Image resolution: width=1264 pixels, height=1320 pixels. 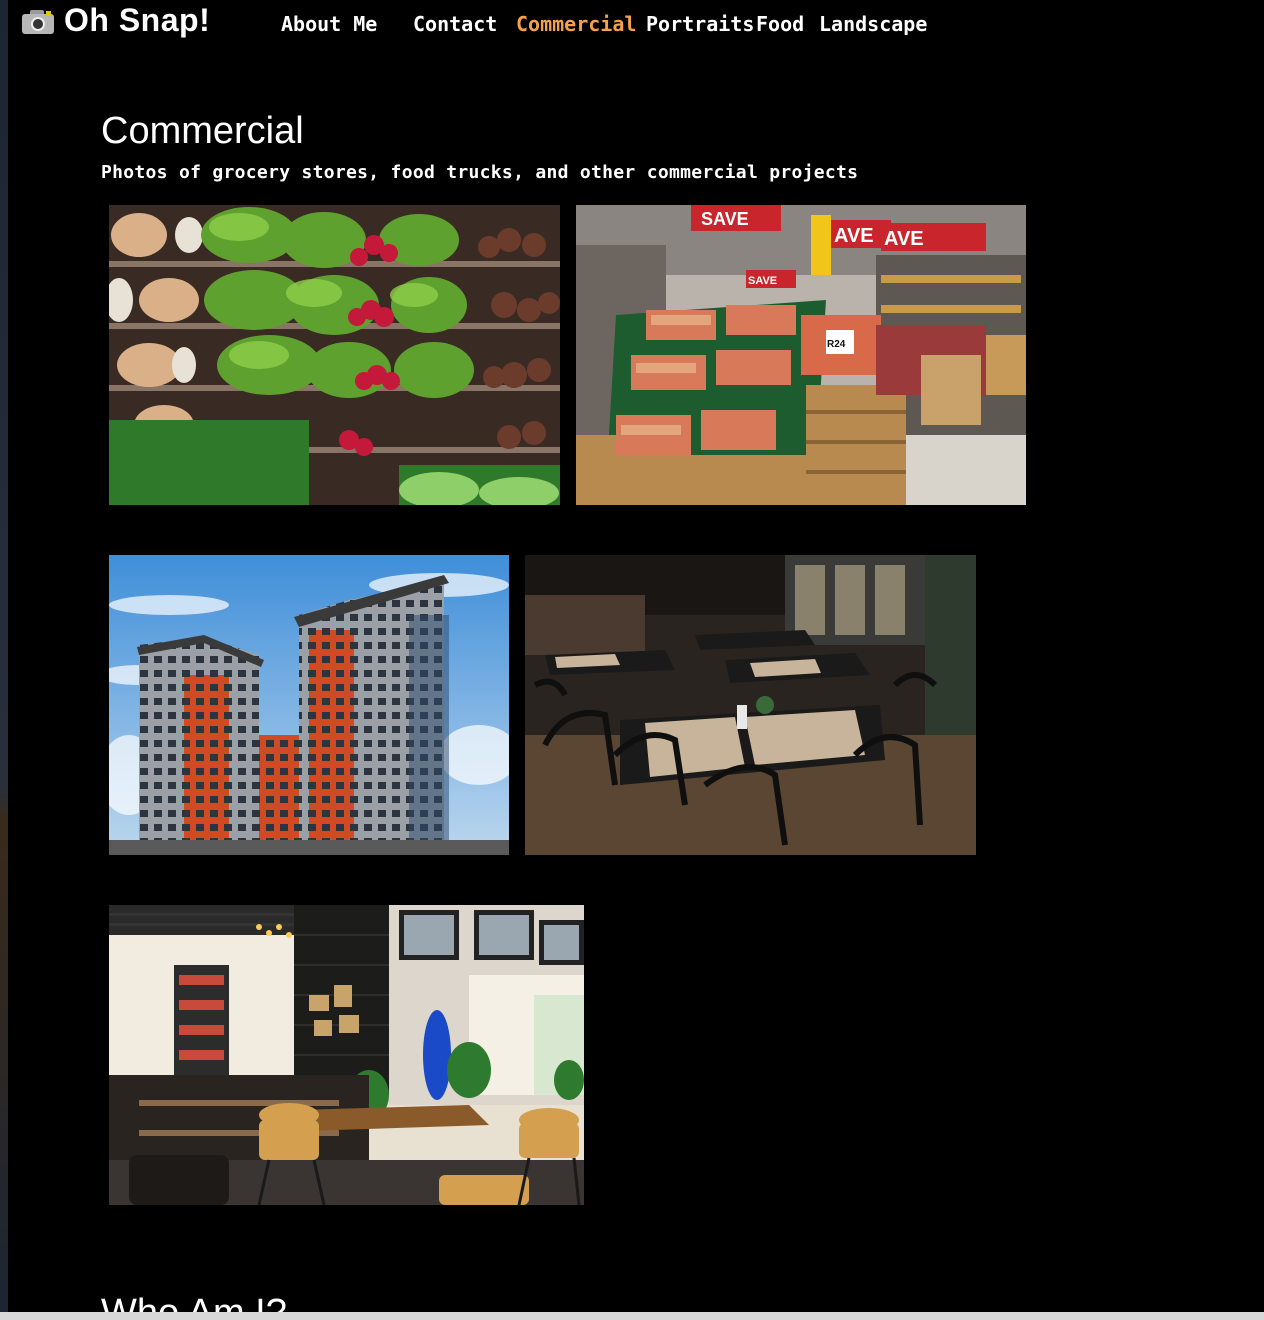 I want to click on page-title: Commercial, so click(x=202, y=131).